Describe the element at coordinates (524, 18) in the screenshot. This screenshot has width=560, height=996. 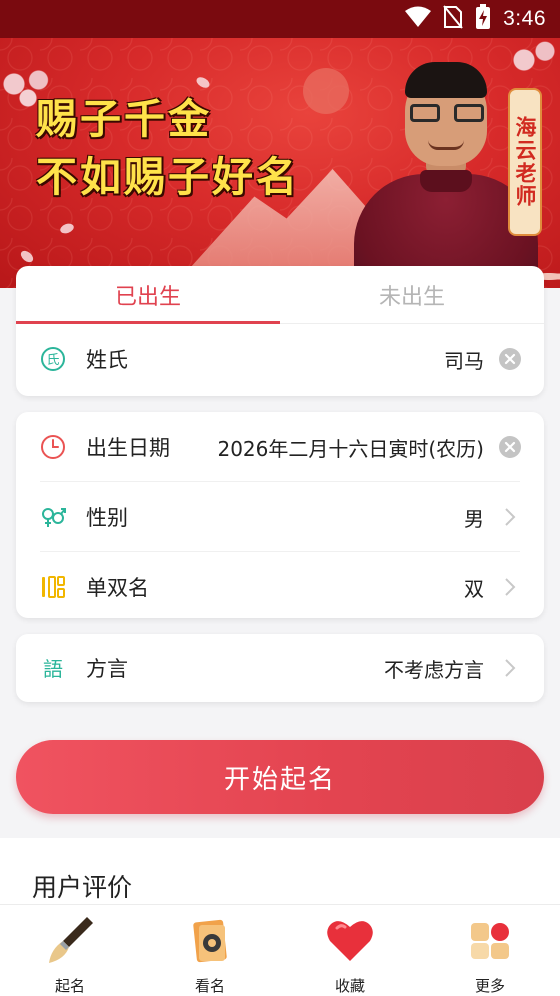
I see `status-time: 3:46` at that location.